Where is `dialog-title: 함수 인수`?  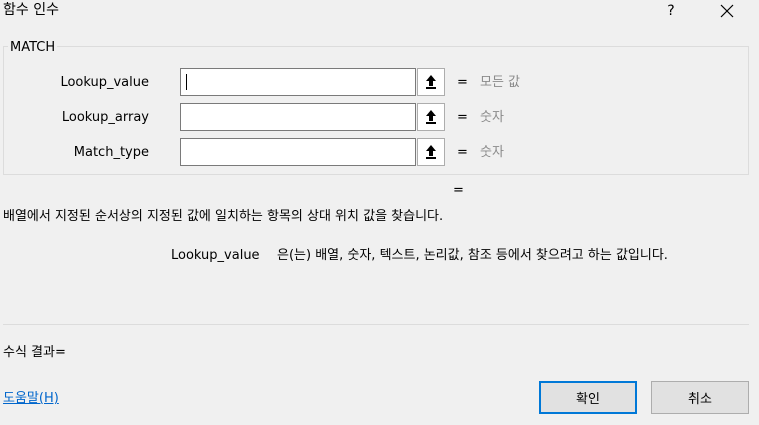
dialog-title: 함수 인수 is located at coordinates (31, 10).